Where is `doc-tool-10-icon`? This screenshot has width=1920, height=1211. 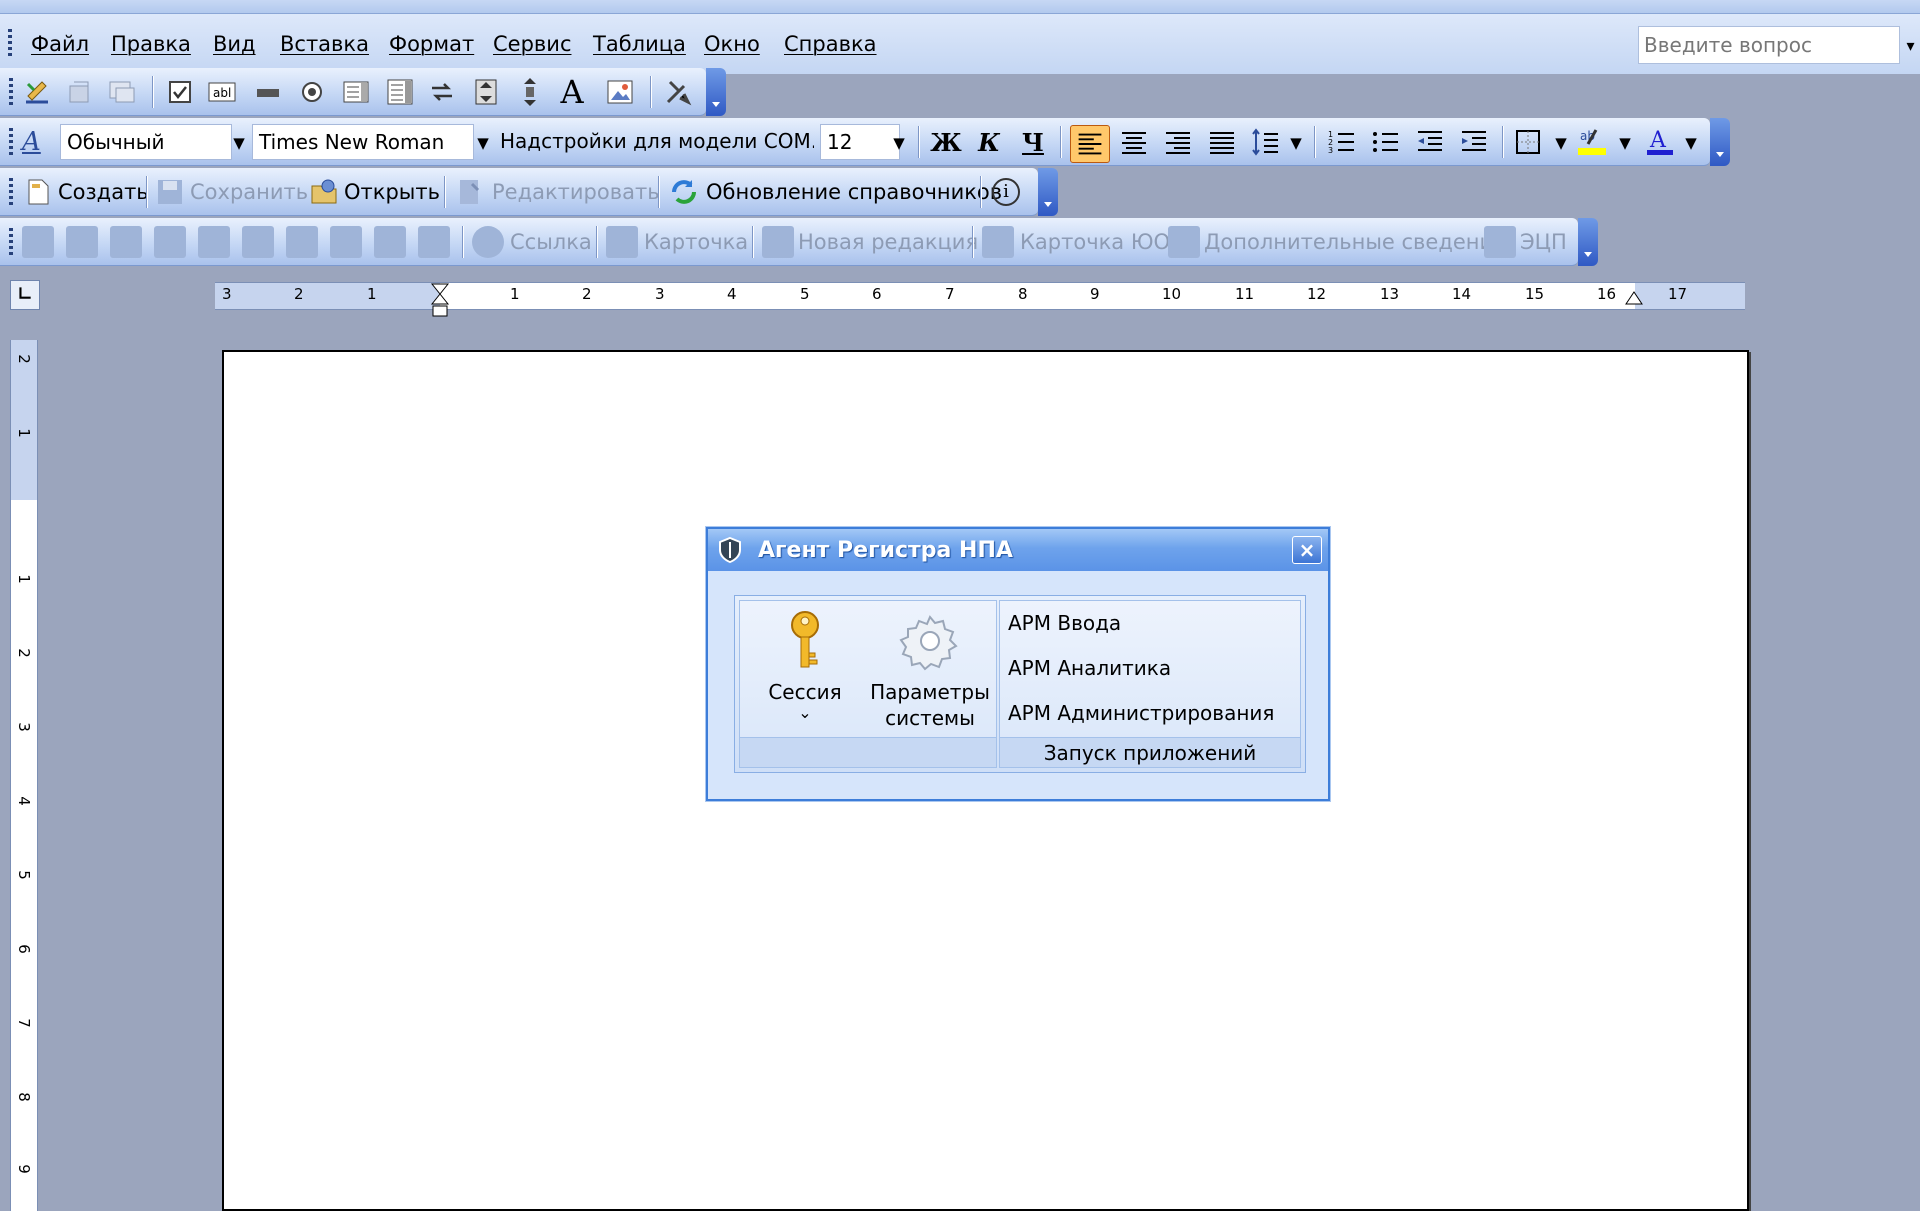
doc-tool-10-icon is located at coordinates (434, 242).